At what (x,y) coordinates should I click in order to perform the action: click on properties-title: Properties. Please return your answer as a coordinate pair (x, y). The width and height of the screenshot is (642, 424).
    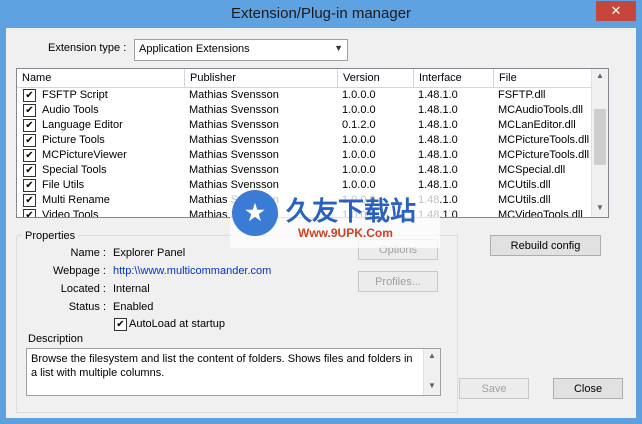
    Looking at the image, I should click on (50, 236).